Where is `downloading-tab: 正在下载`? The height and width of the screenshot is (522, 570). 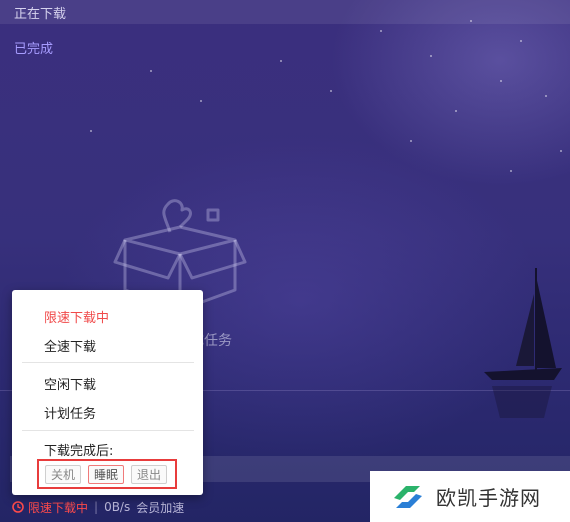 downloading-tab: 正在下载 is located at coordinates (285, 12).